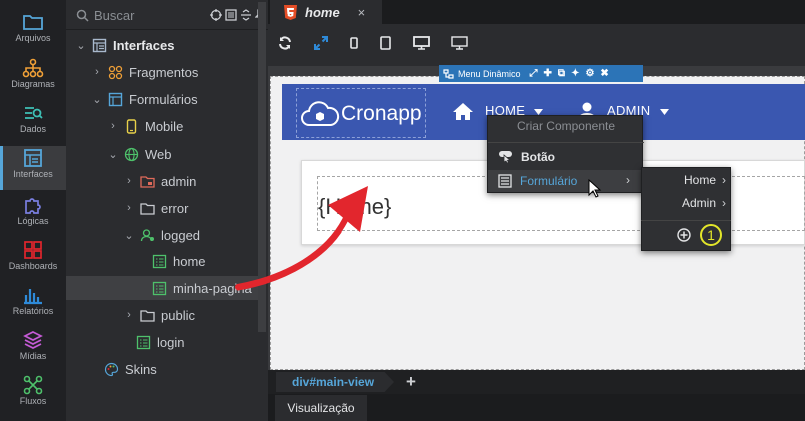 The image size is (805, 421). What do you see at coordinates (33, 215) in the screenshot?
I see `activity-logicas: Lógicas` at bounding box center [33, 215].